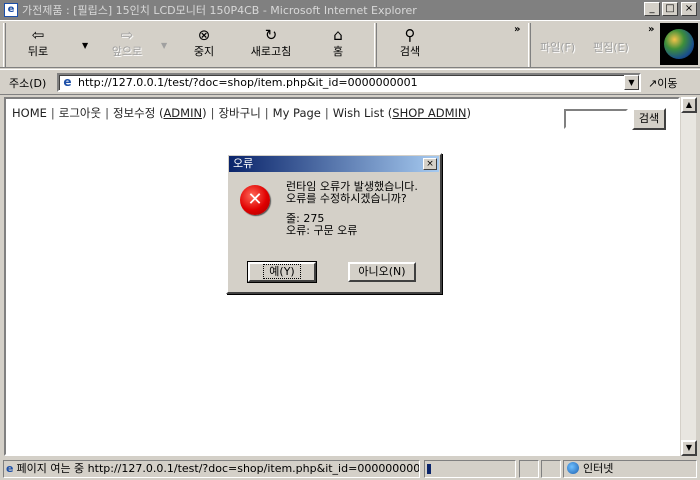 The height and width of the screenshot is (480, 700). I want to click on edit-menu: 편집(E), so click(611, 47).